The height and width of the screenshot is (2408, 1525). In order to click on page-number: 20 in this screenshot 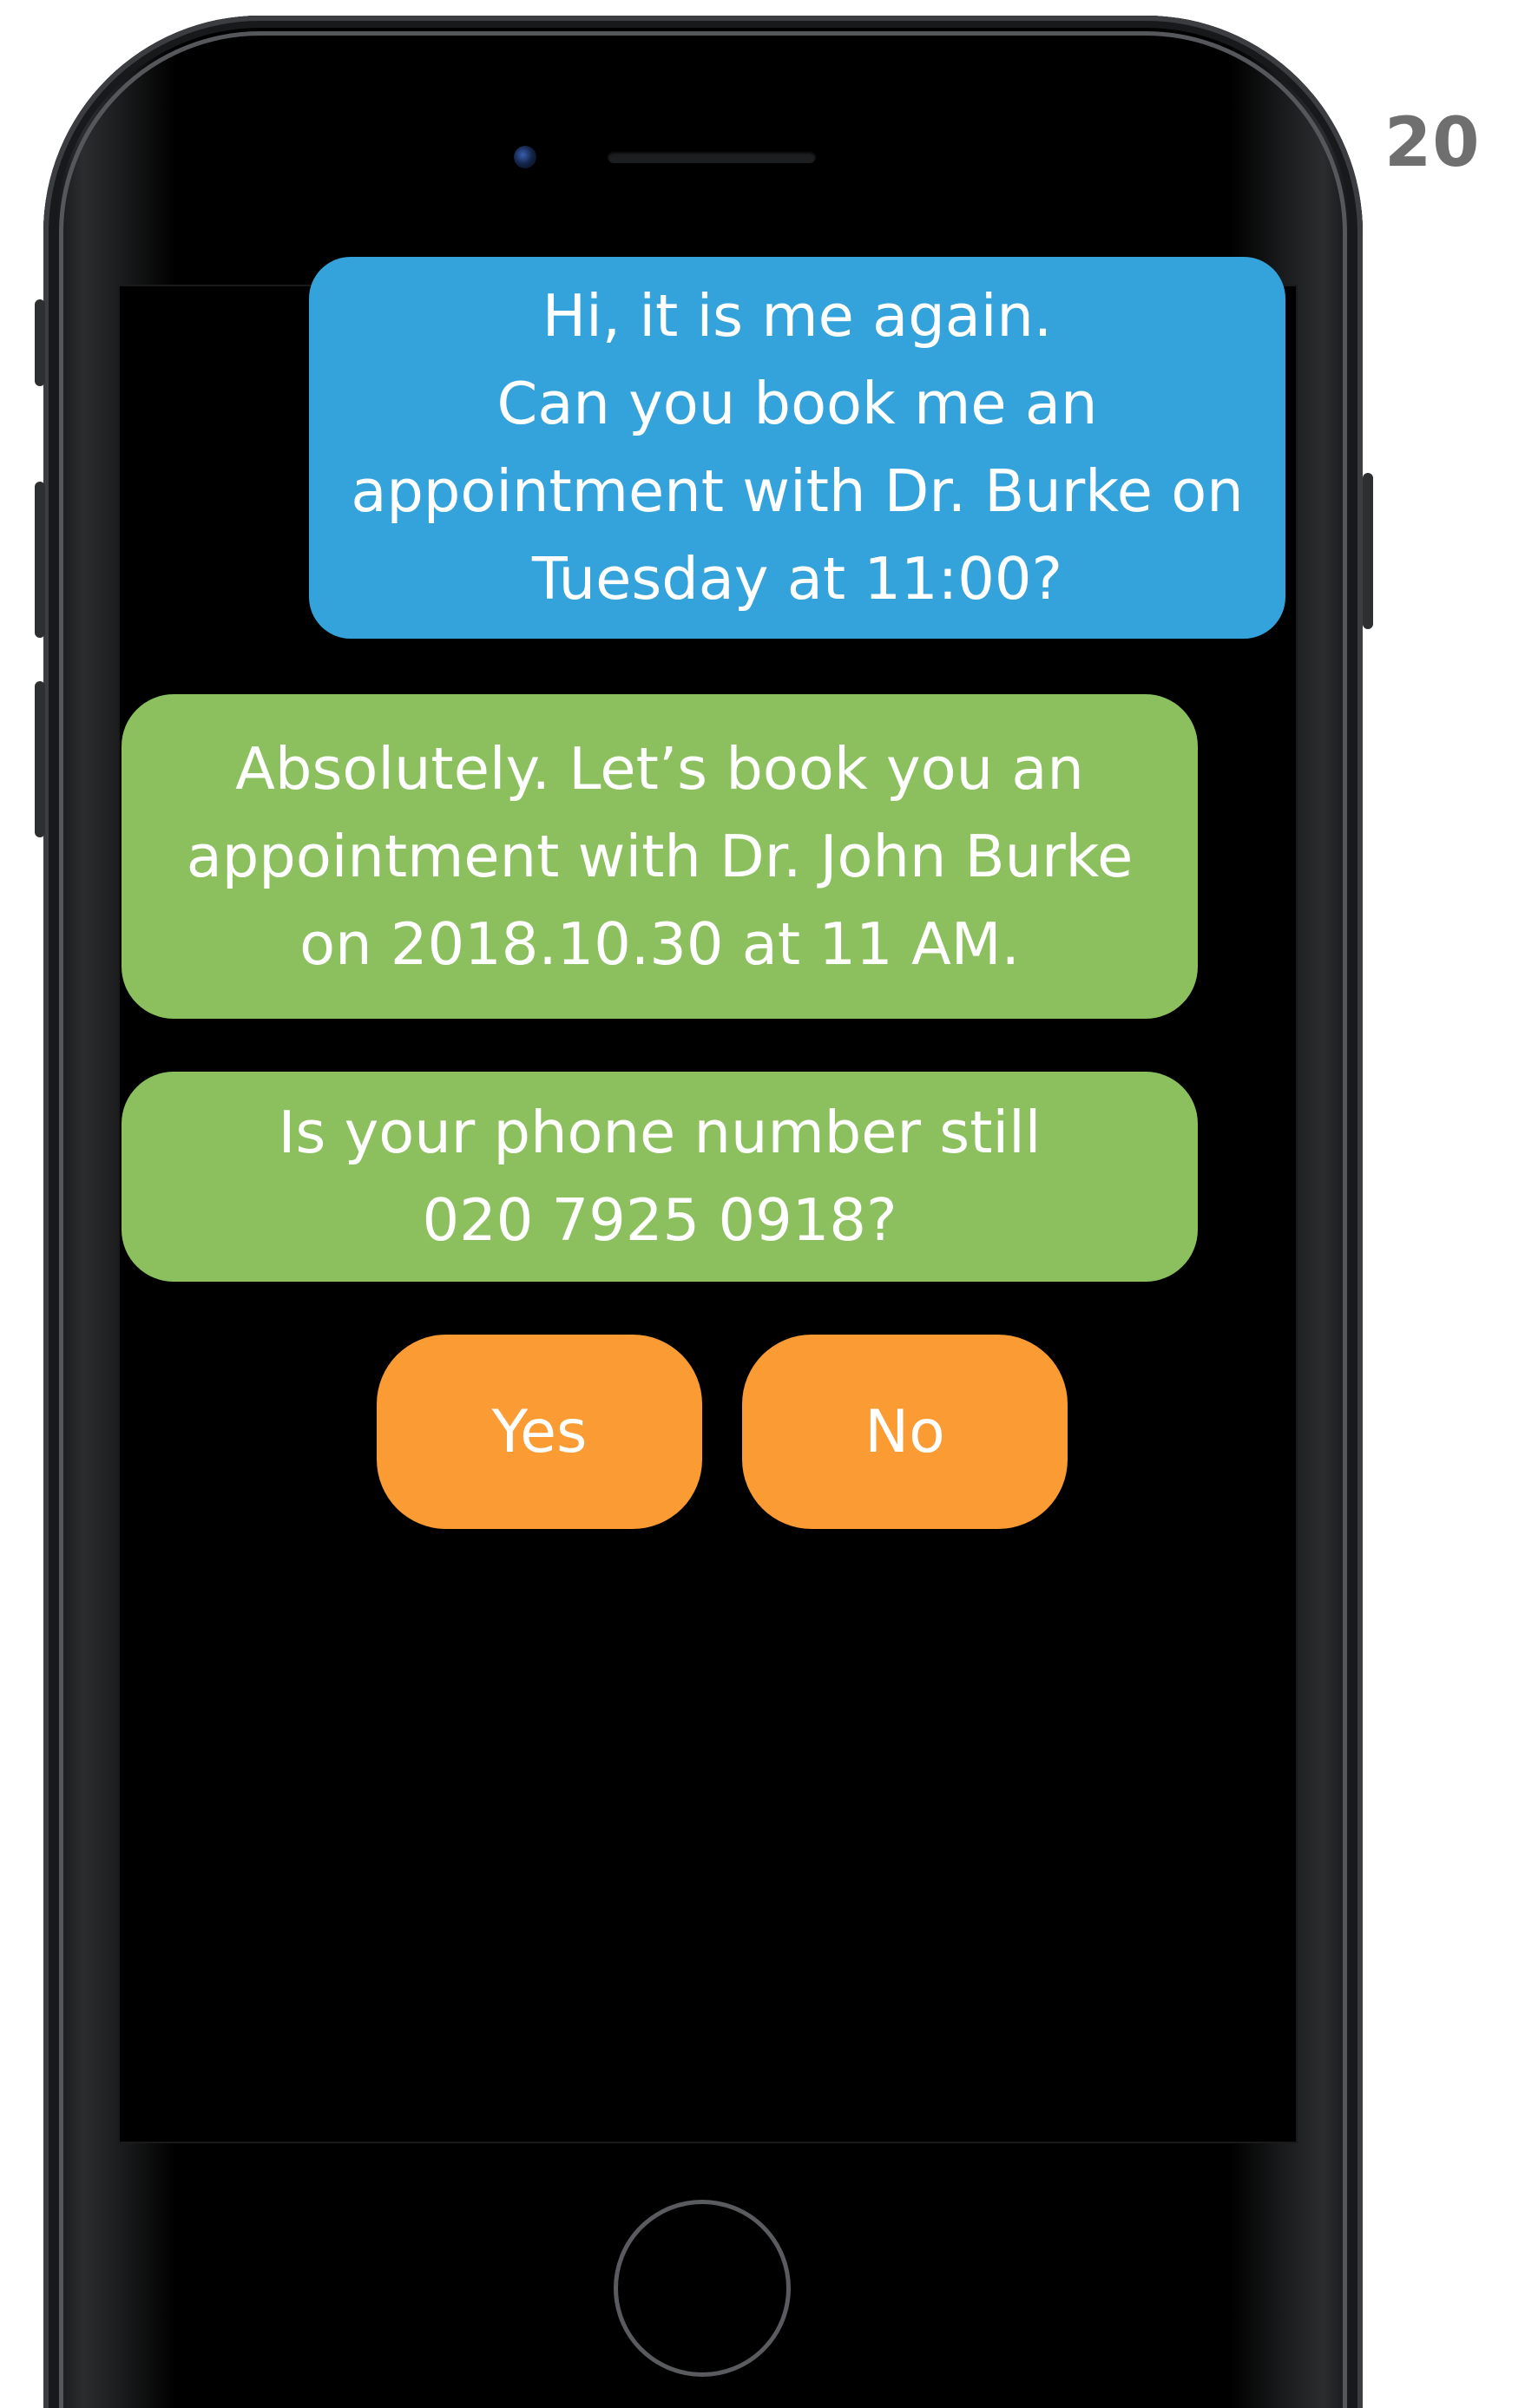, I will do `click(1432, 143)`.